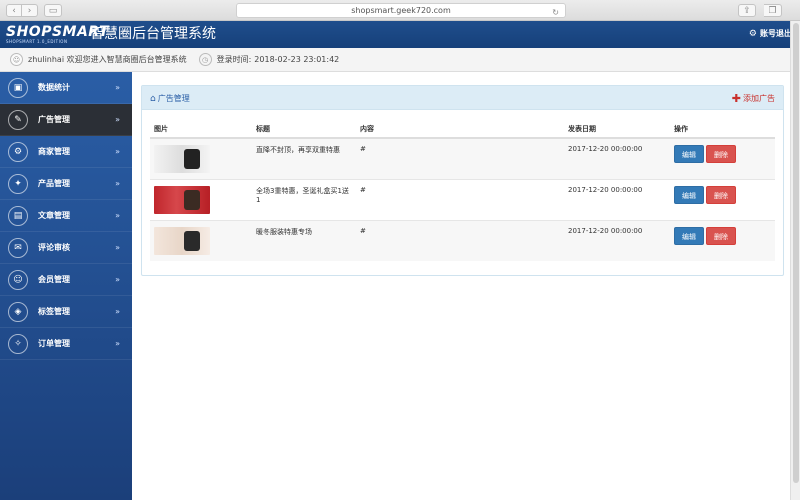 This screenshot has width=800, height=500. I want to click on sidebar-item-ads: ✎ 广告管理 », so click(66, 120).